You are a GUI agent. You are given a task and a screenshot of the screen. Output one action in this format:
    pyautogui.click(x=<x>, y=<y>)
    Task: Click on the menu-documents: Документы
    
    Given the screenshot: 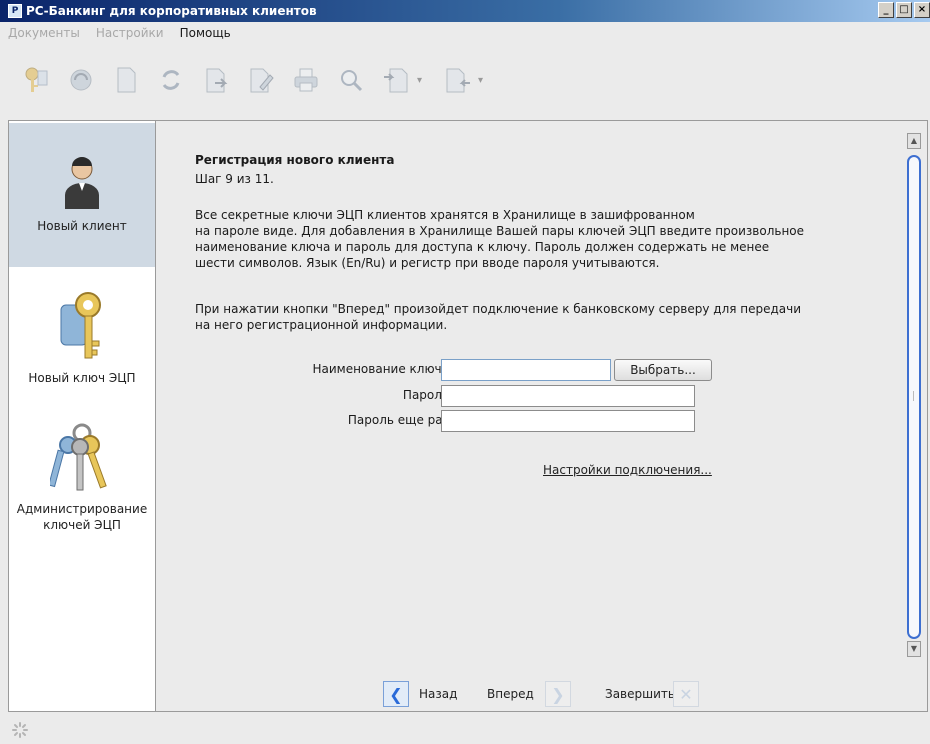 What is the action you would take?
    pyautogui.click(x=44, y=33)
    